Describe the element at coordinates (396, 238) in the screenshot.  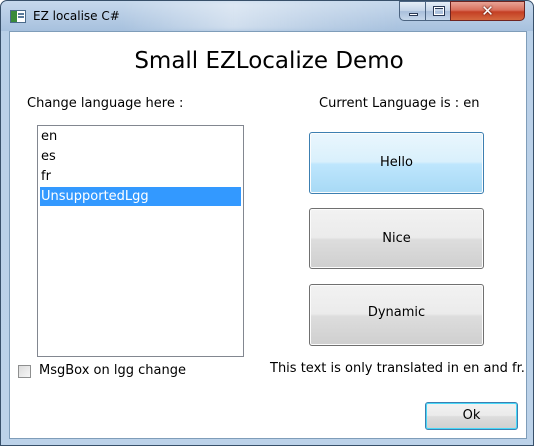
I see `nice-button: Nice` at that location.